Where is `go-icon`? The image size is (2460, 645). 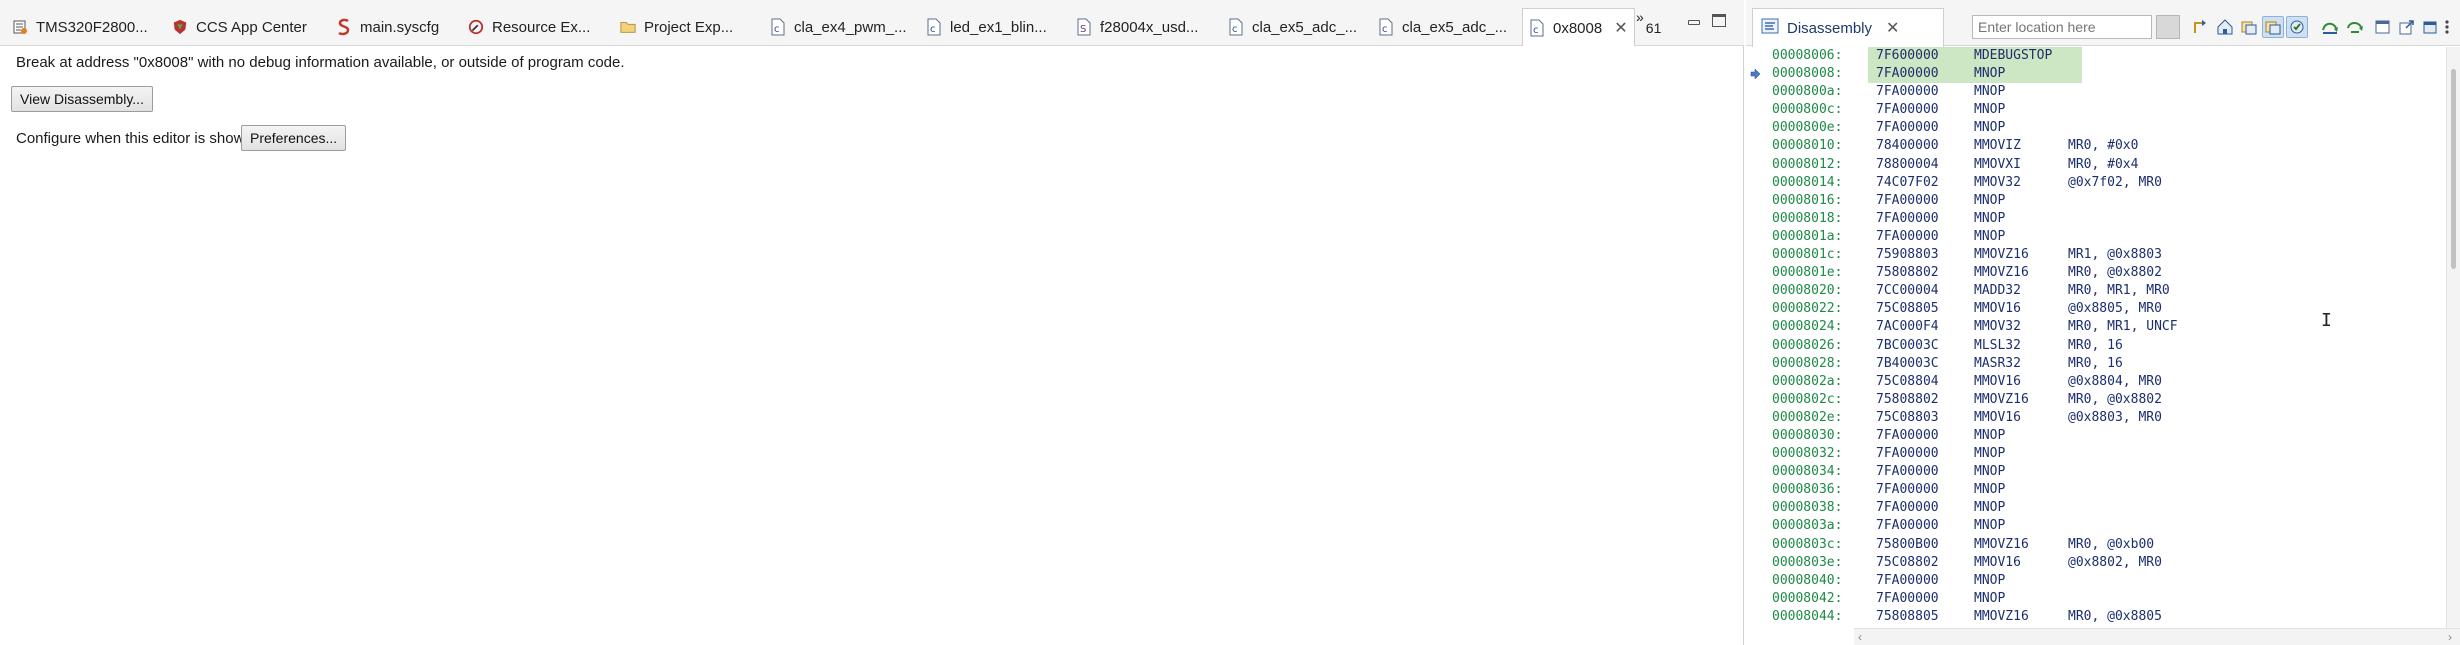
go-icon is located at coordinates (2168, 27).